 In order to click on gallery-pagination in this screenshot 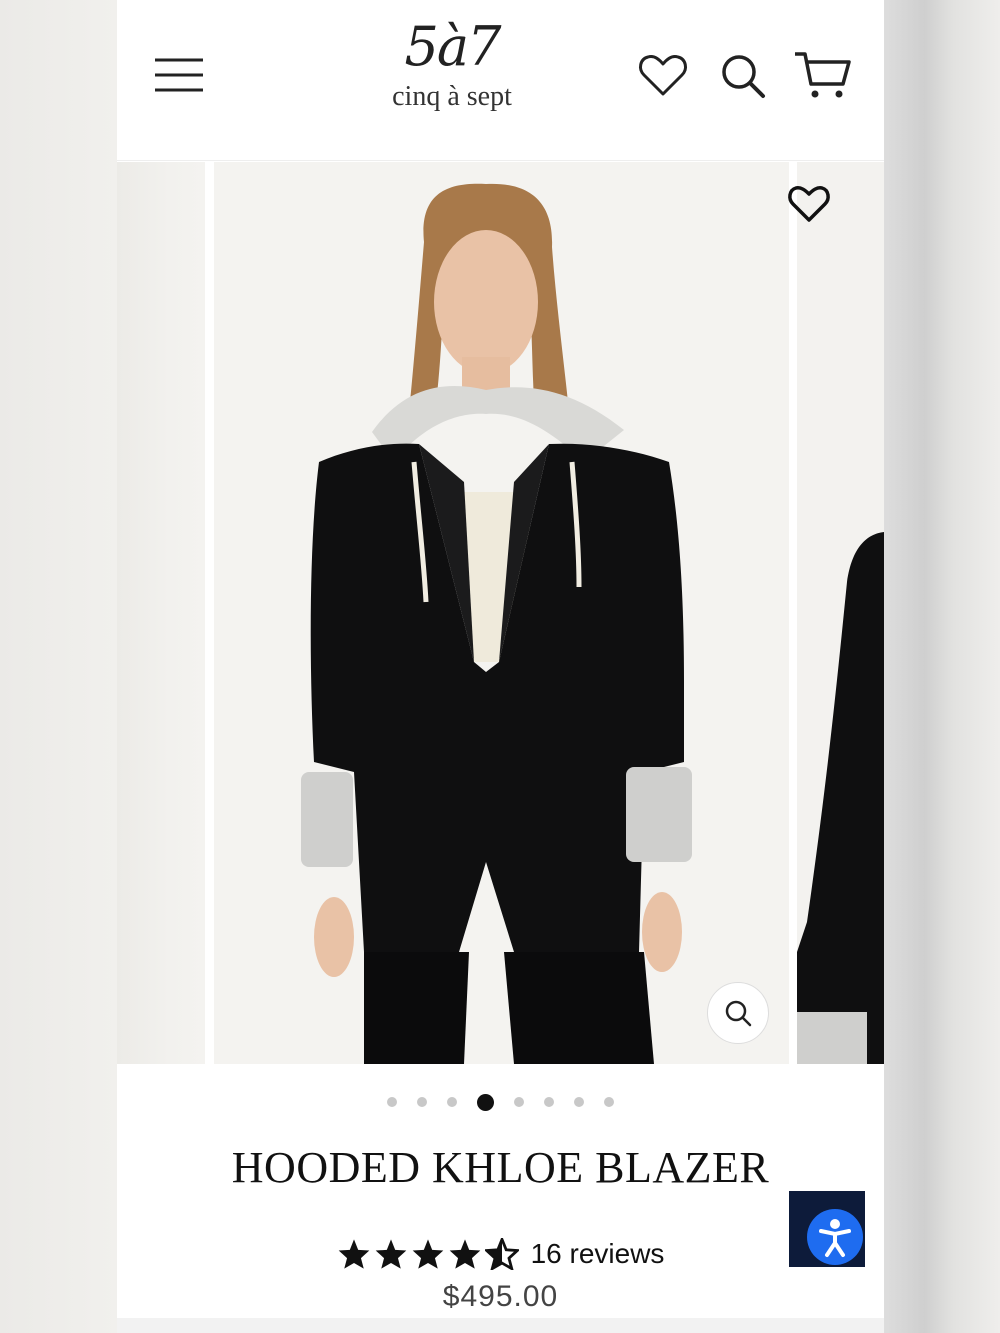, I will do `click(500, 1102)`.